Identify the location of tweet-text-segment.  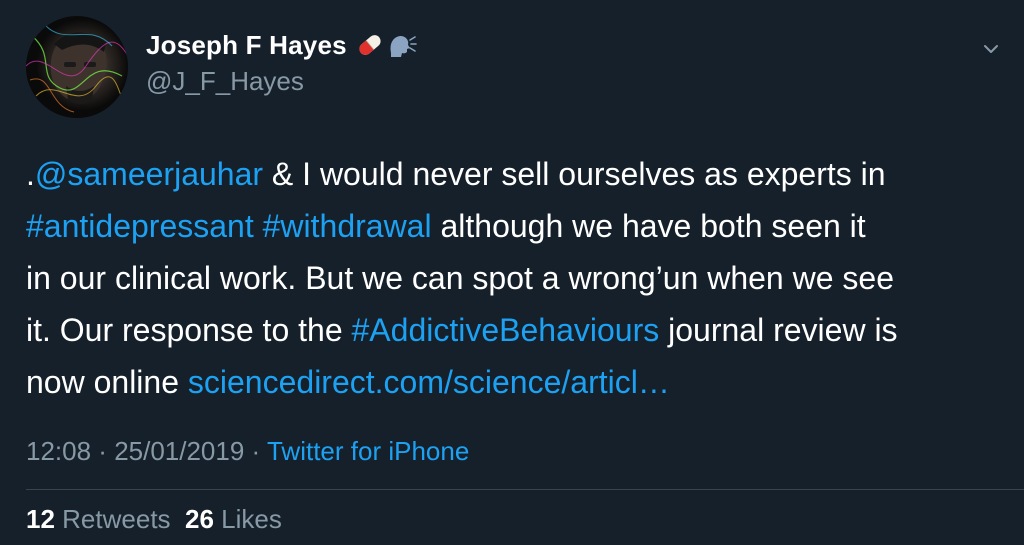
(258, 226).